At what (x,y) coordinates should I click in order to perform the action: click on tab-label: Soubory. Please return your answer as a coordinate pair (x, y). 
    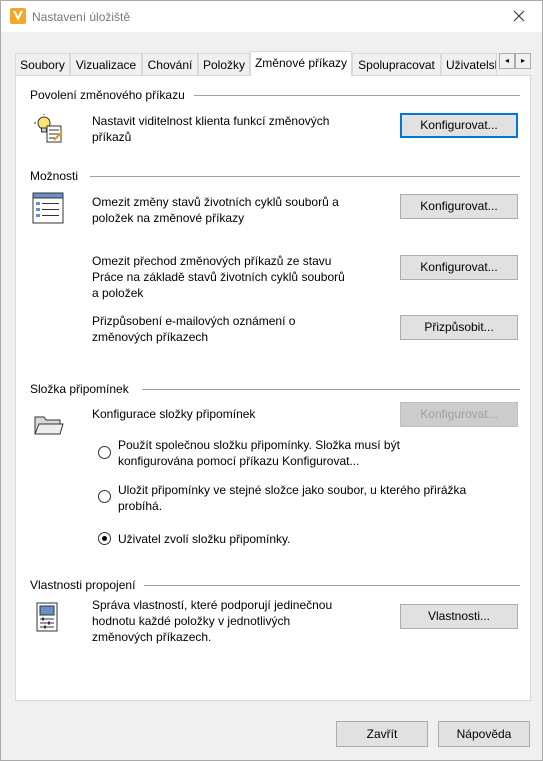
    Looking at the image, I should click on (42, 65).